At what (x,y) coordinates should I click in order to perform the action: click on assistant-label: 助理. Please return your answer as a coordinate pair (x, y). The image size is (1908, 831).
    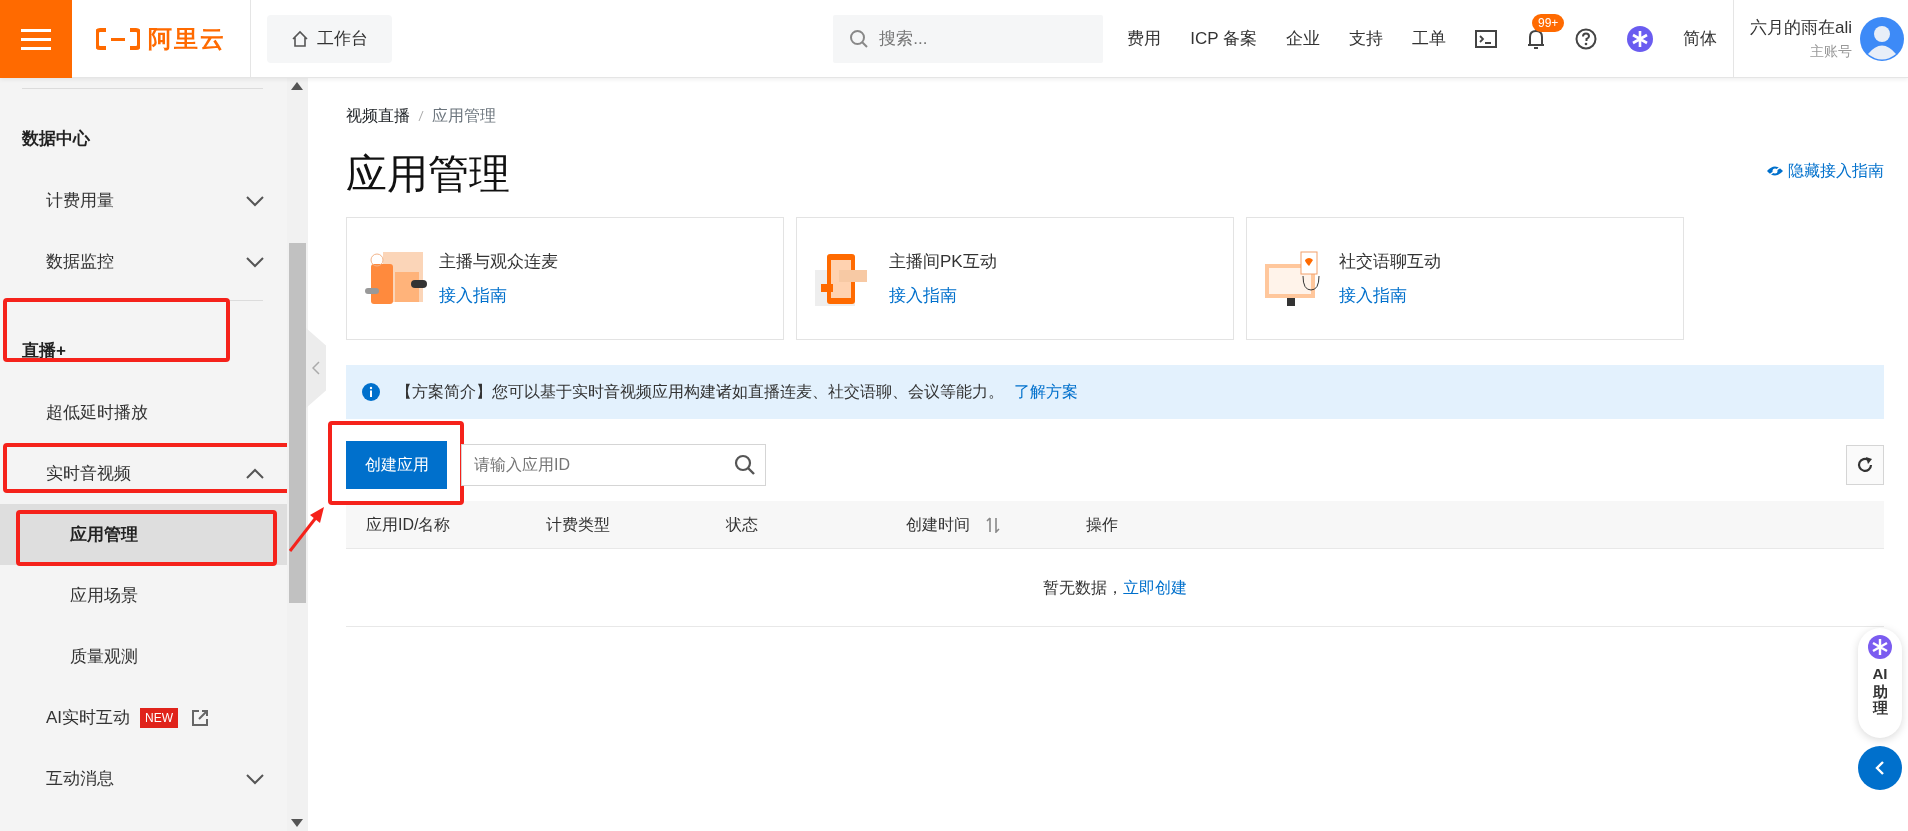
    Looking at the image, I should click on (1880, 700).